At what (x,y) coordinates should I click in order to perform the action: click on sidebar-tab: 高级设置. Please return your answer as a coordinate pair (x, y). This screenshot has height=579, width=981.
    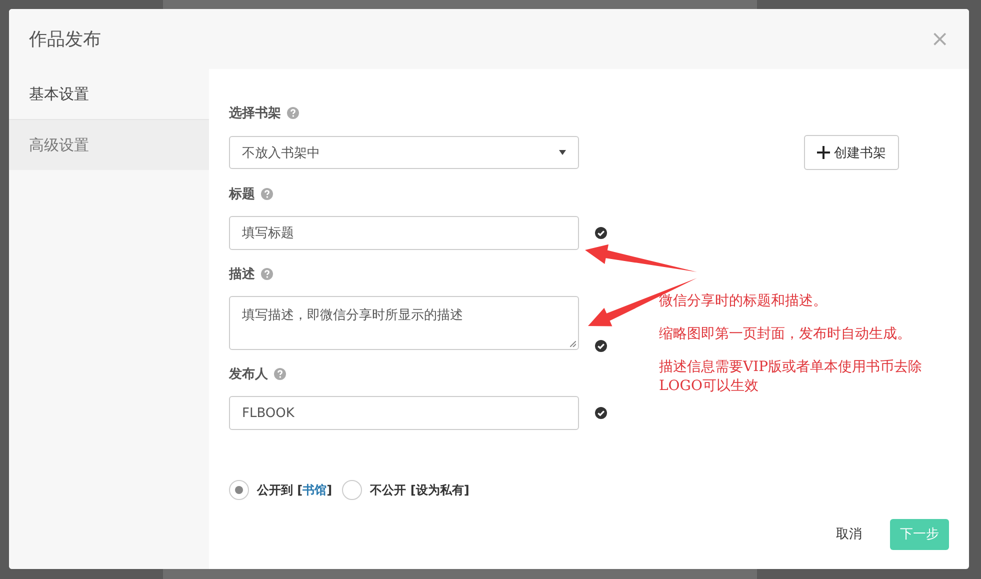
    Looking at the image, I should click on (109, 145).